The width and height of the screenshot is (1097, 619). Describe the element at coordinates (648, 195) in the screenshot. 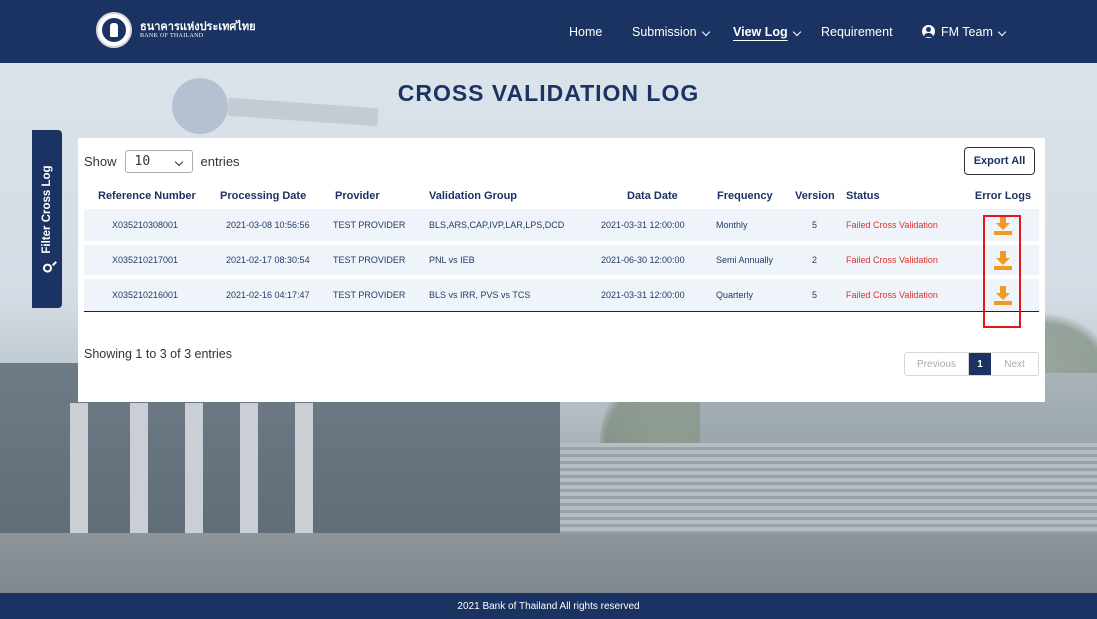

I see `col-data-date: Data Date` at that location.